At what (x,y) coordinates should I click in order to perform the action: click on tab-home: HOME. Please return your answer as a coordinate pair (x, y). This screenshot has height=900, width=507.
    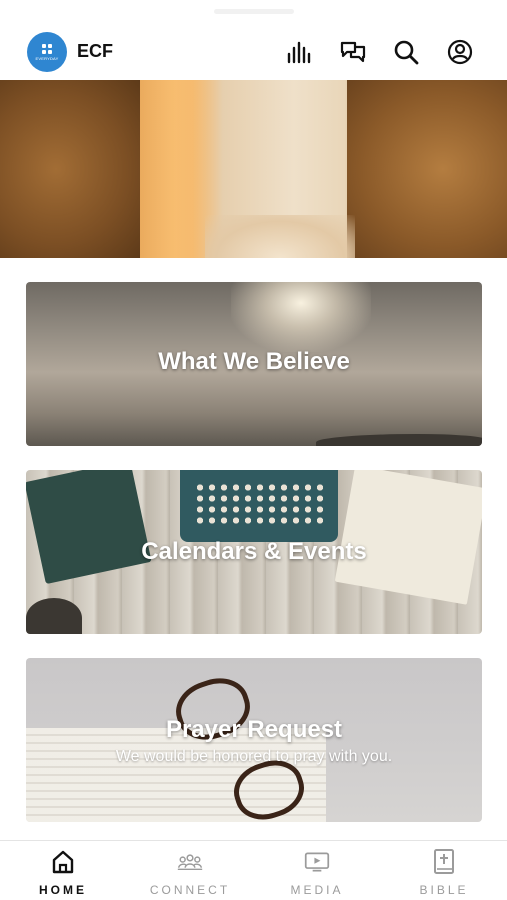
    Looking at the image, I should click on (63, 870).